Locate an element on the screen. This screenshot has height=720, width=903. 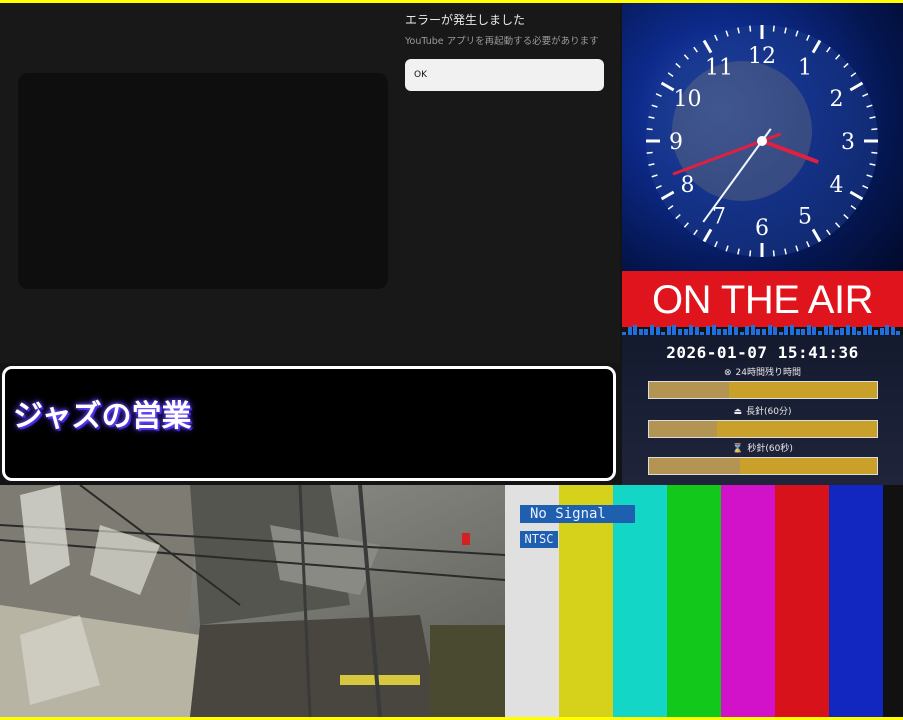
clock-numeral: 4 is located at coordinates (836, 185).